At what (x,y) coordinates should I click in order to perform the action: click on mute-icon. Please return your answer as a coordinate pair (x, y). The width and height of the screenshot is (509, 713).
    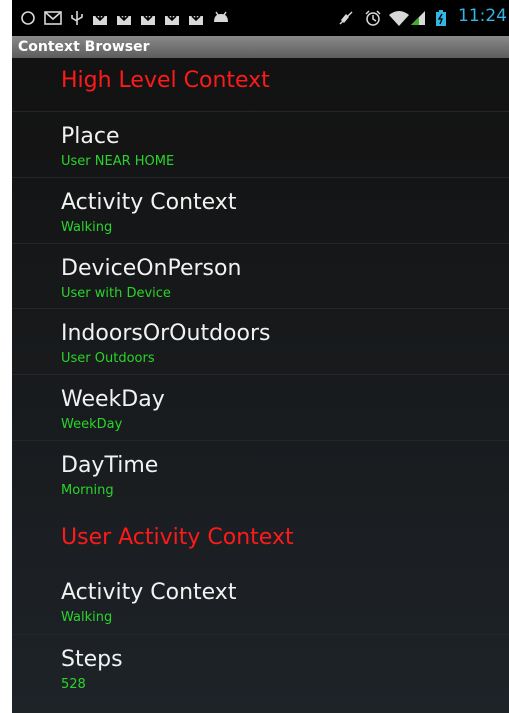
    Looking at the image, I should click on (346, 18).